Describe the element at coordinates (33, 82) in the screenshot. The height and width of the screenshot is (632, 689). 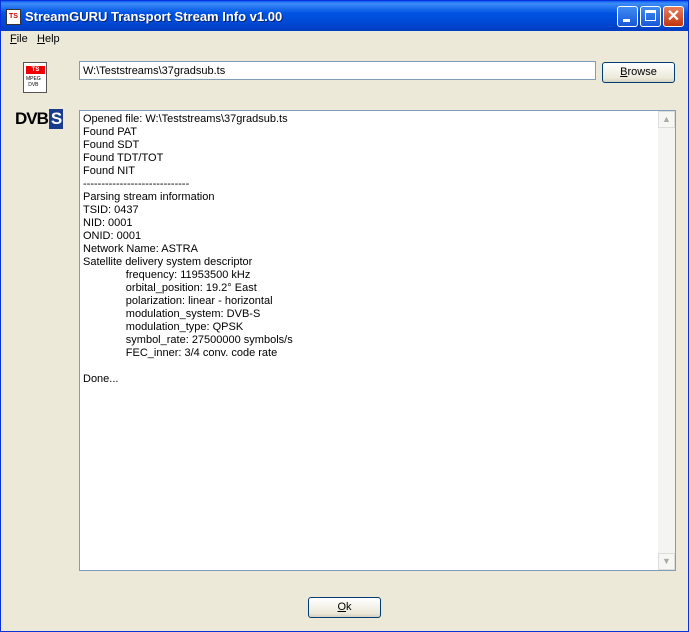
I see `mpeg-dvb-label: MPEG DVB` at that location.